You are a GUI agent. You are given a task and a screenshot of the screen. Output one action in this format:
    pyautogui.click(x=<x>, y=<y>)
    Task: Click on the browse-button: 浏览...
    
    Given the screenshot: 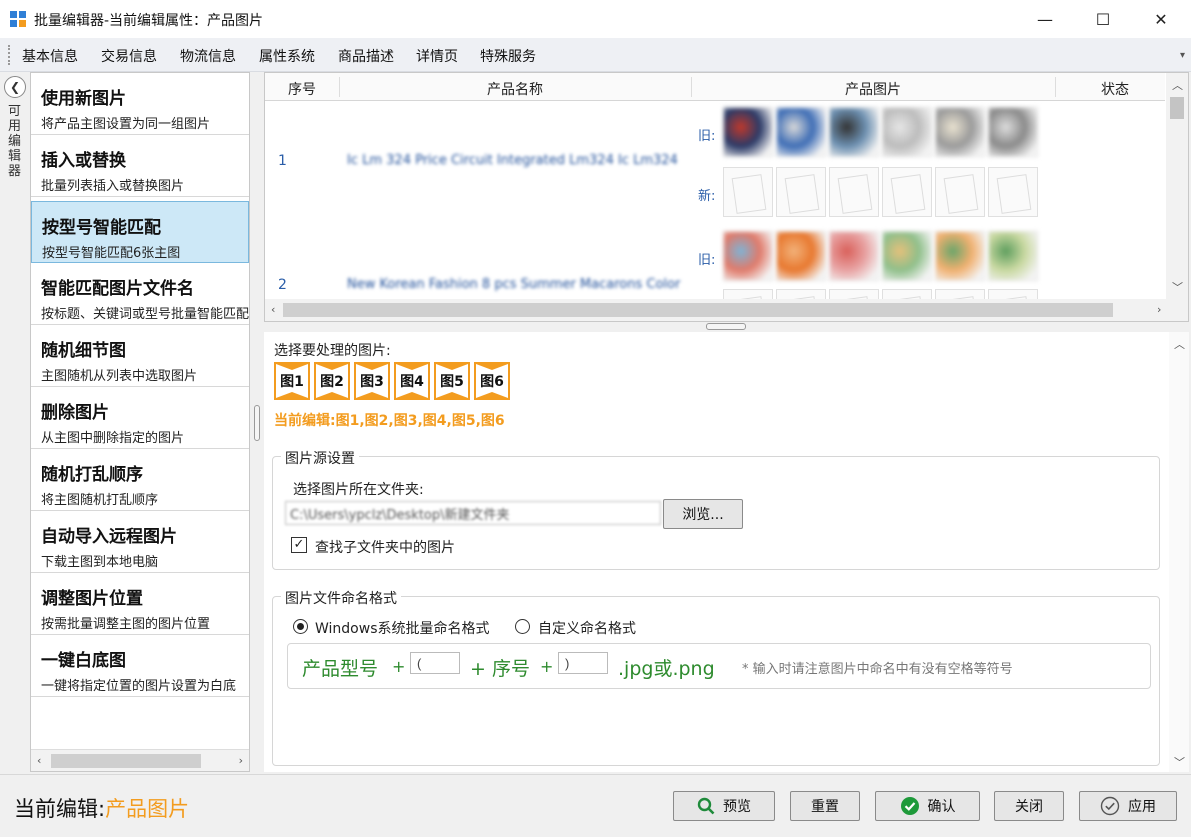 What is the action you would take?
    pyautogui.click(x=703, y=514)
    